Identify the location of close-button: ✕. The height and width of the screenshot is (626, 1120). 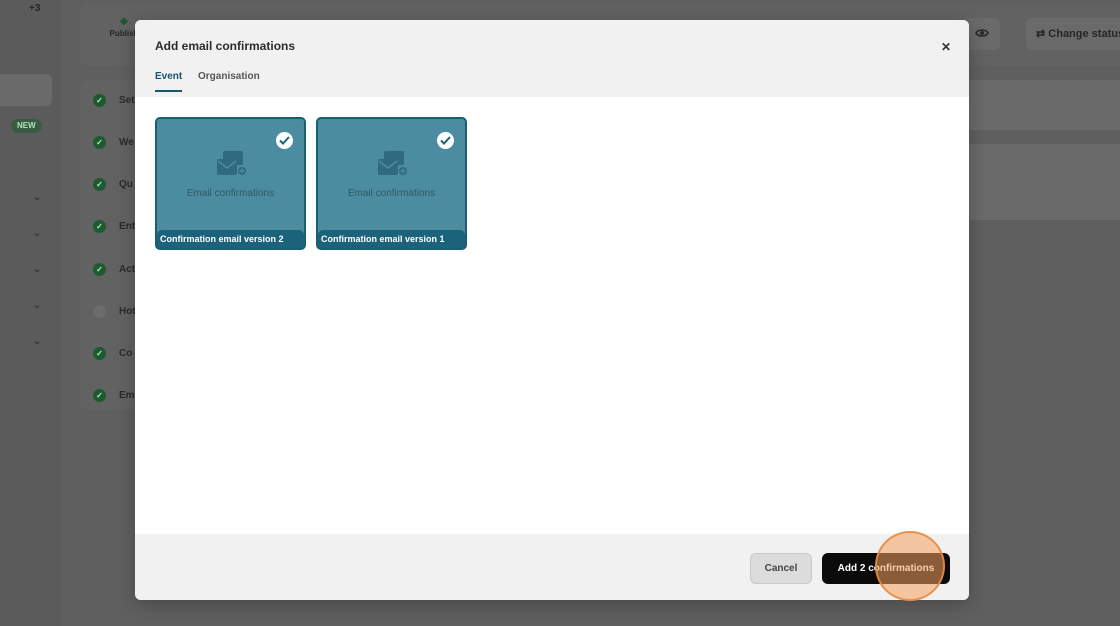
(946, 47).